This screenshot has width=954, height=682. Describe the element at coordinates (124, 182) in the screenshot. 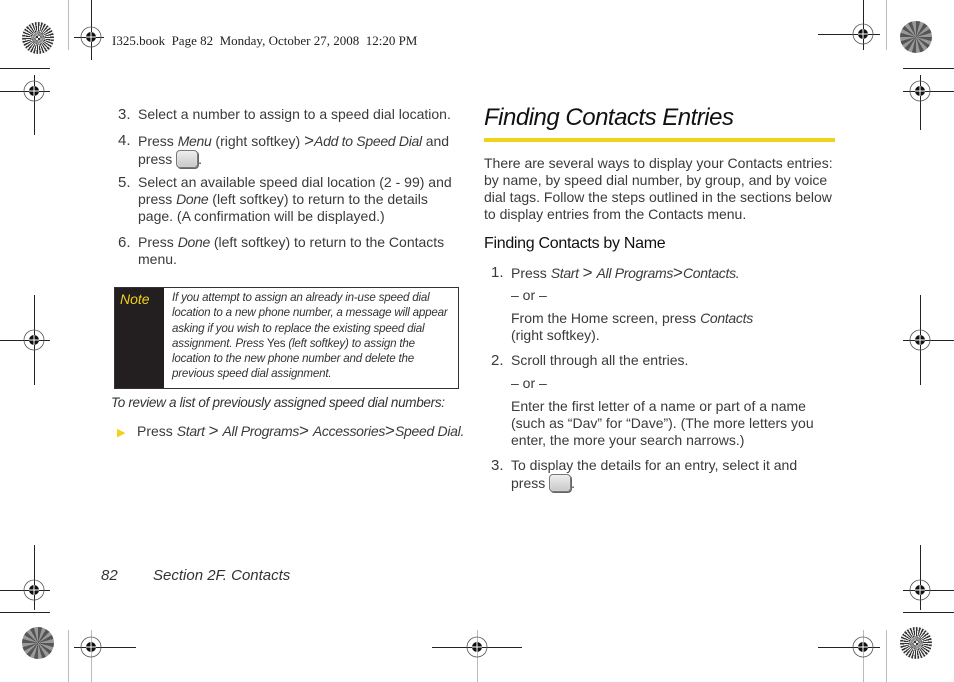

I see `step-number: 5.` at that location.